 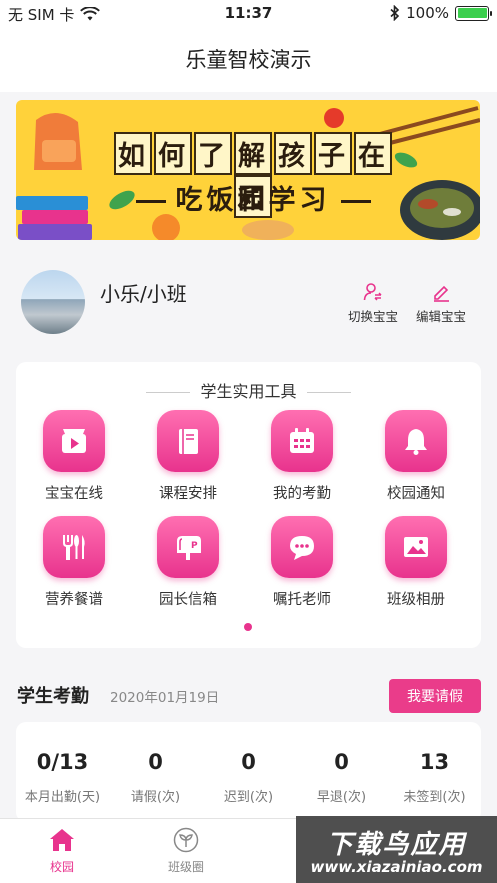 I want to click on tool-label: 宝宝在线, so click(x=74, y=494).